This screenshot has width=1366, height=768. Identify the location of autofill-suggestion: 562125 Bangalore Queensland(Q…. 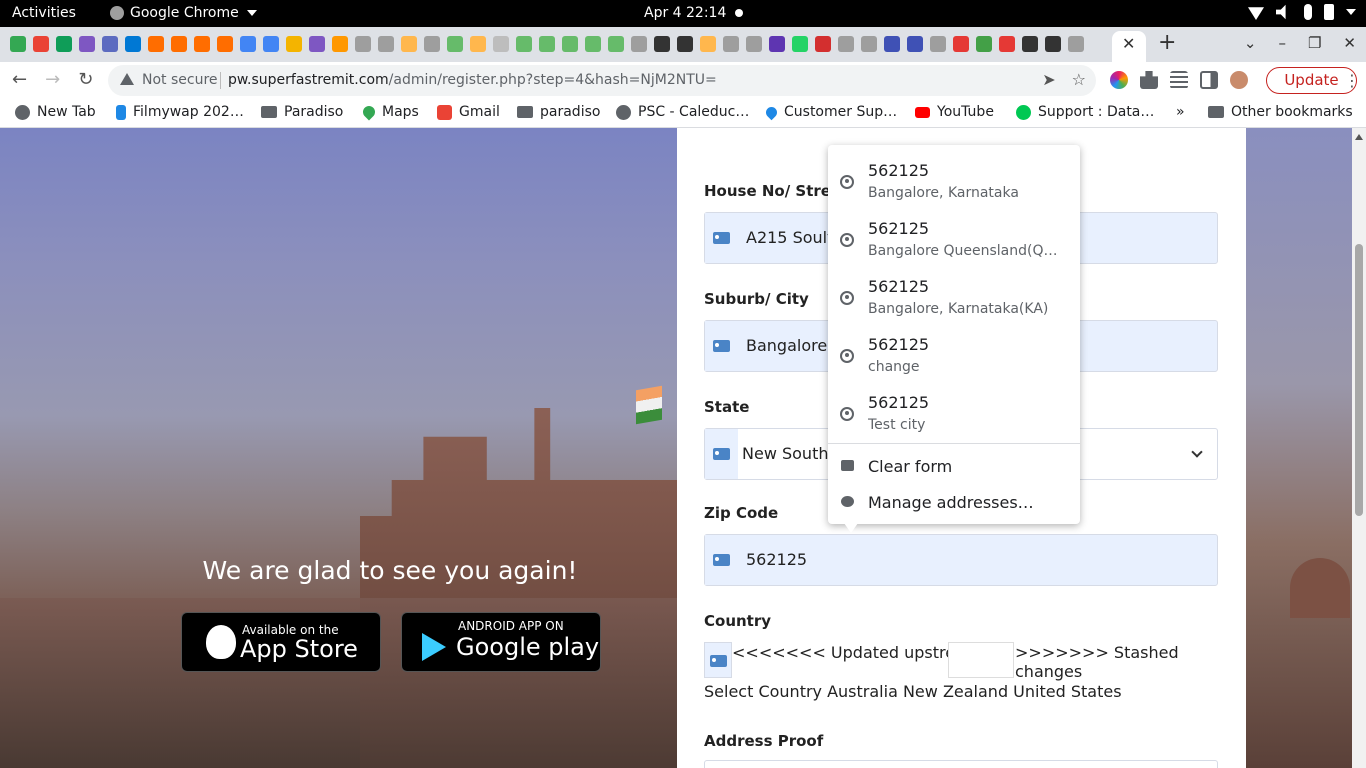
(954, 236).